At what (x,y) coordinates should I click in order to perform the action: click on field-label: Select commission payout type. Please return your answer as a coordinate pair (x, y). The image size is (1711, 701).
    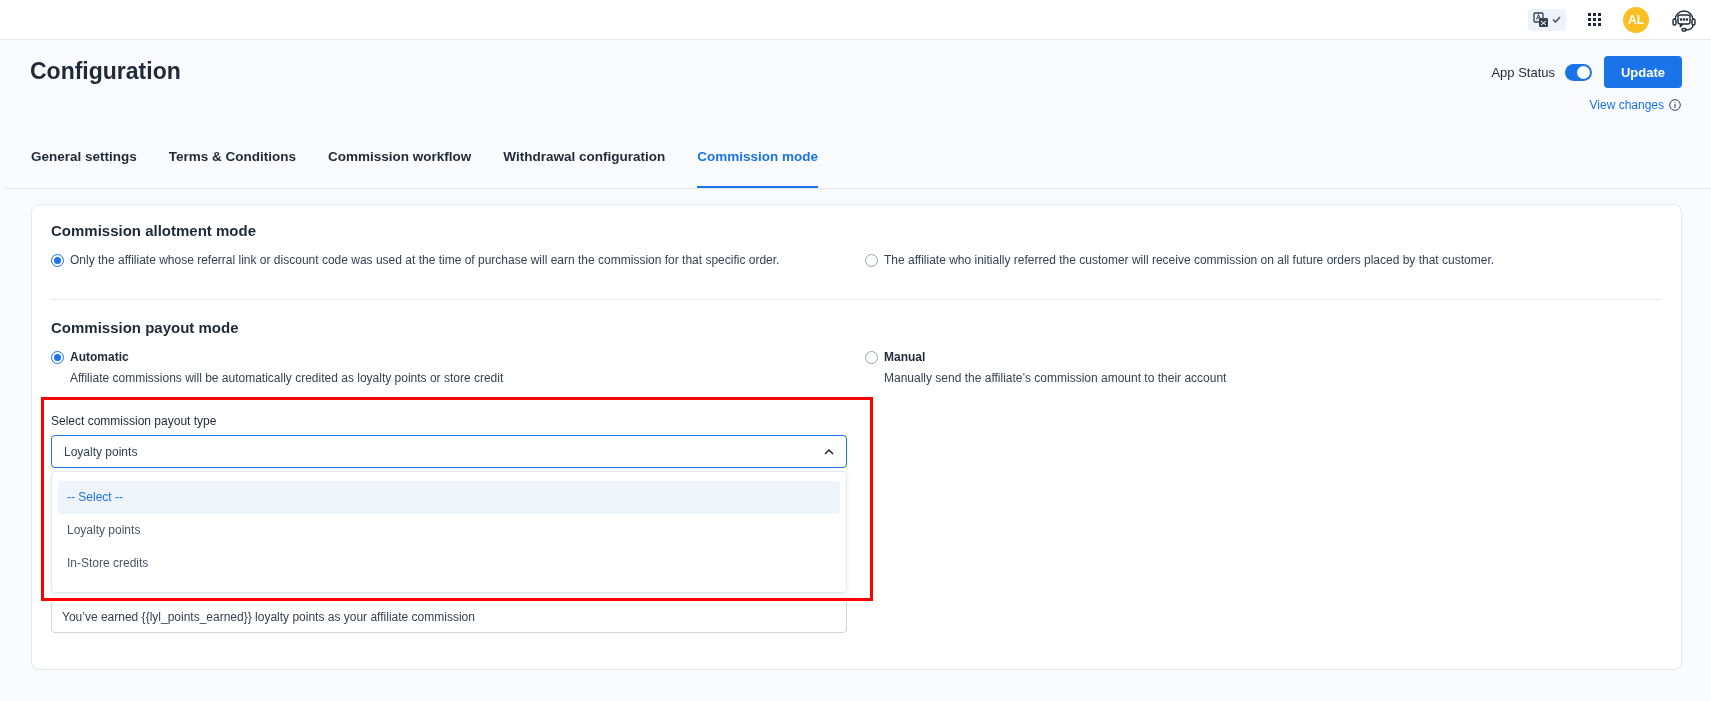
    Looking at the image, I should click on (134, 421).